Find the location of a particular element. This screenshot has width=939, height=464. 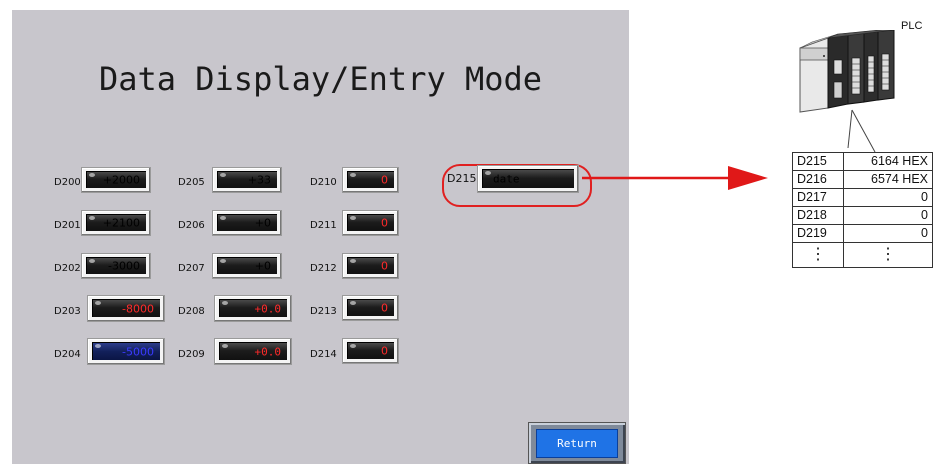

register-display-d204: -5000 is located at coordinates (126, 351).